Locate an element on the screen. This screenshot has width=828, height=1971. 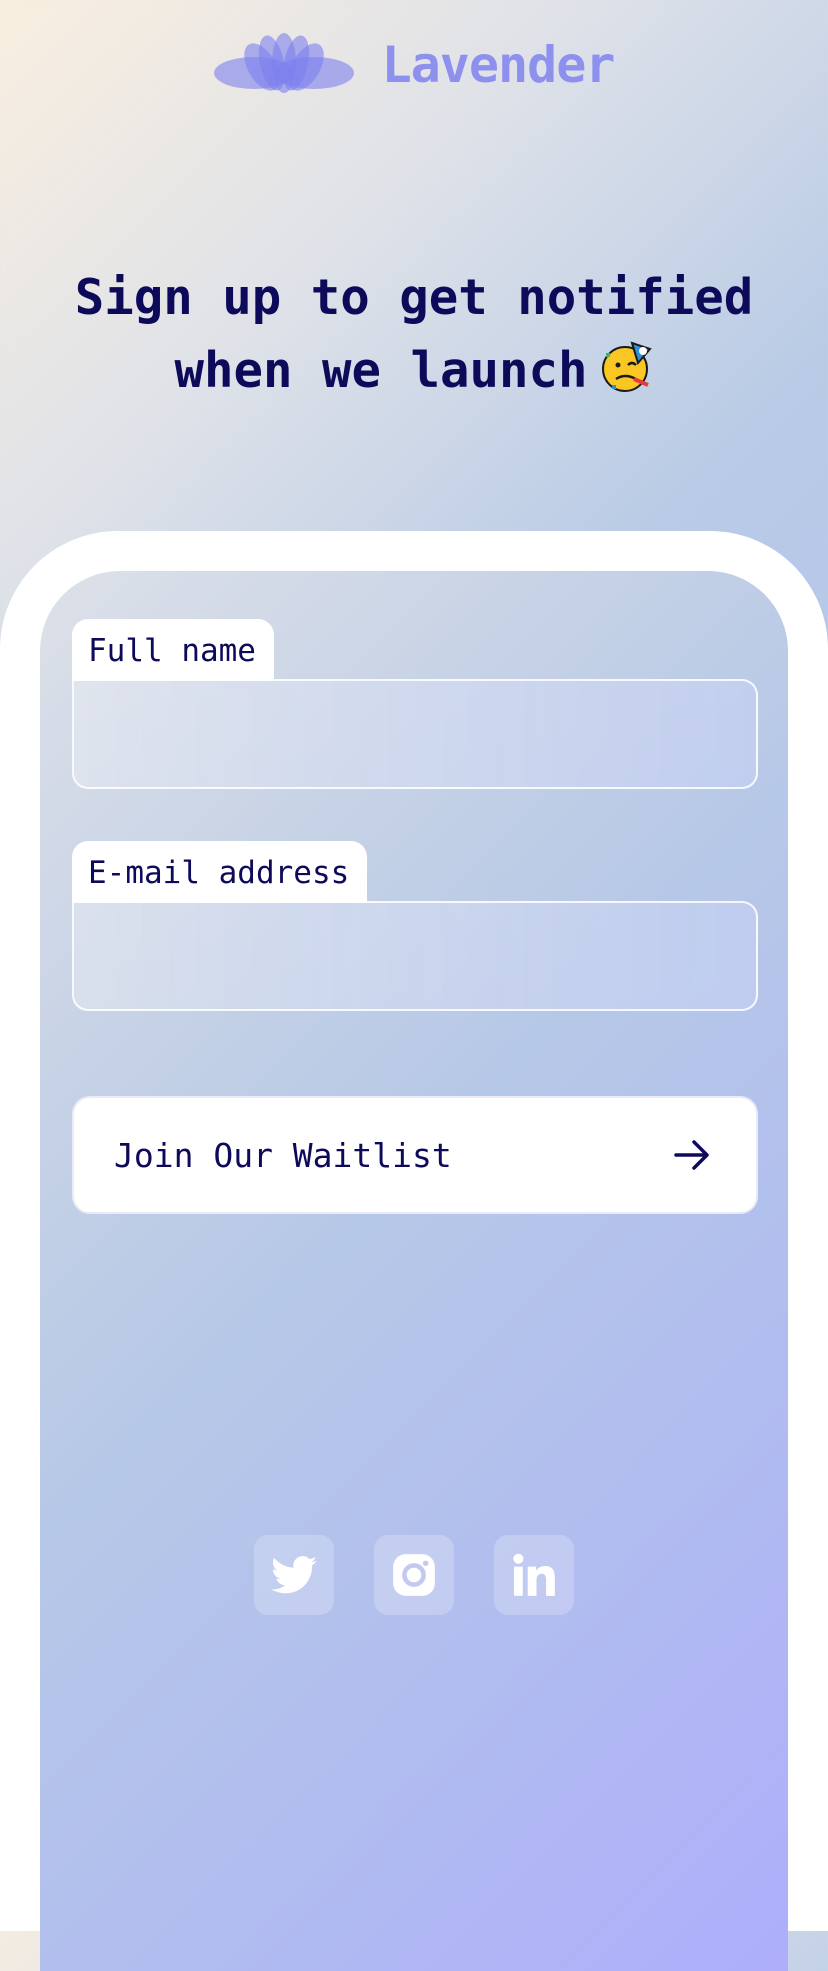
instagram-link is located at coordinates (414, 1575).